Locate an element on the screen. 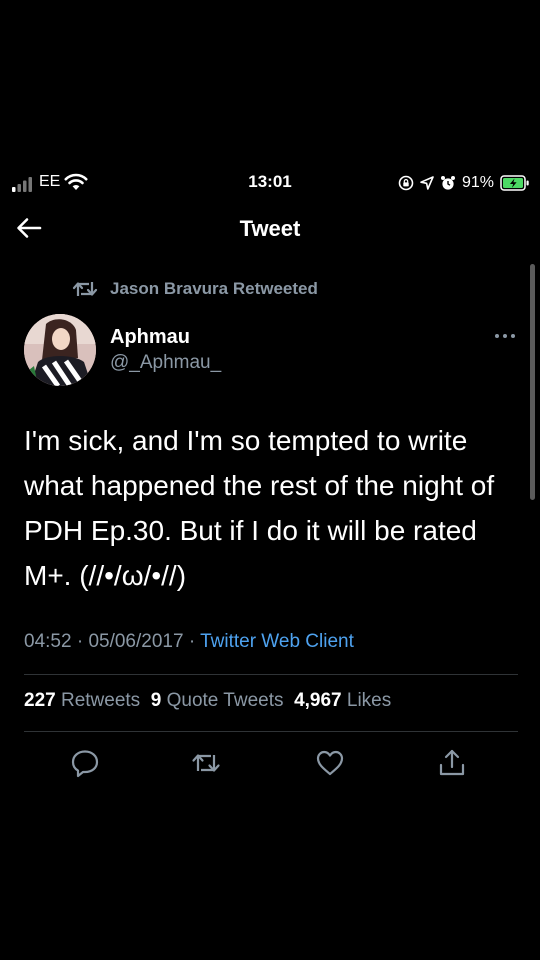 The image size is (540, 960). page-title: Tweet is located at coordinates (270, 228).